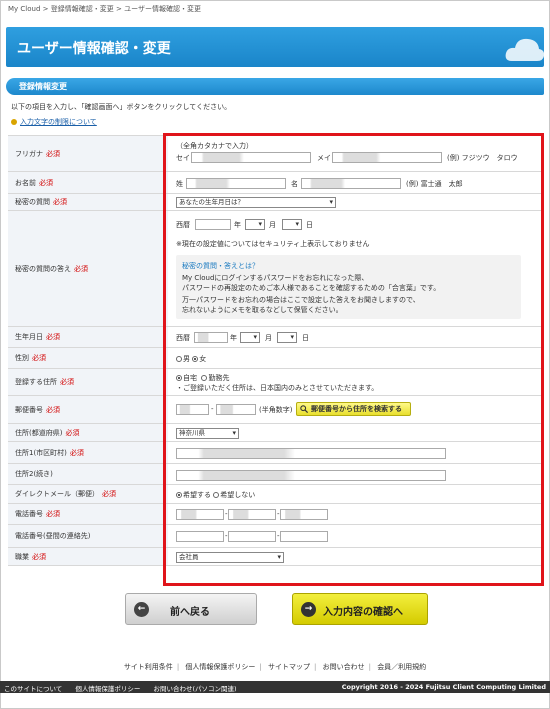 The image size is (550, 709). Describe the element at coordinates (41, 452) in the screenshot. I see `label-text: 住所1(市区町村)` at that location.